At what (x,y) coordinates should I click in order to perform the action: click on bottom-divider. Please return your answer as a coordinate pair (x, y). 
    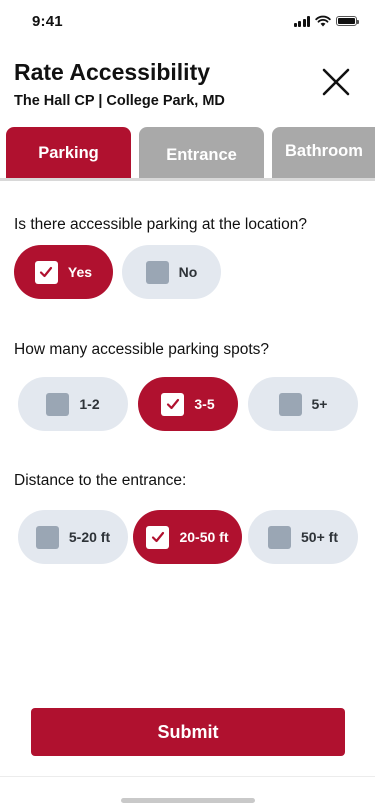
    Looking at the image, I should click on (187, 776).